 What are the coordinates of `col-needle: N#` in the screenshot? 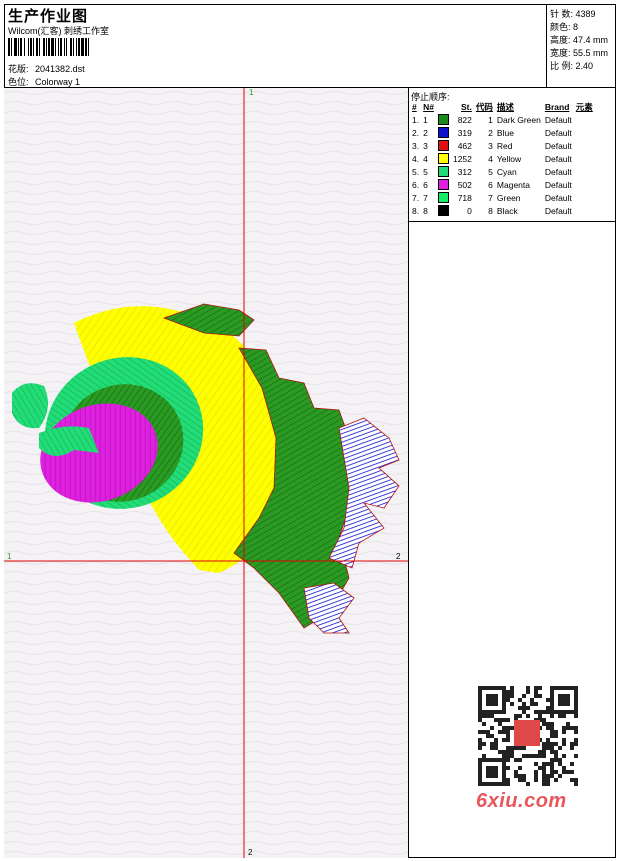 It's located at (428, 107).